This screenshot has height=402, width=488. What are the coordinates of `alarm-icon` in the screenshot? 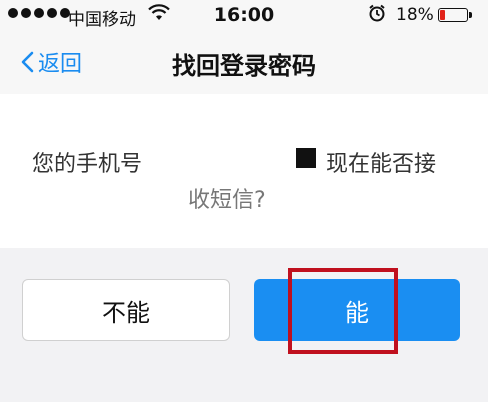 It's located at (377, 15).